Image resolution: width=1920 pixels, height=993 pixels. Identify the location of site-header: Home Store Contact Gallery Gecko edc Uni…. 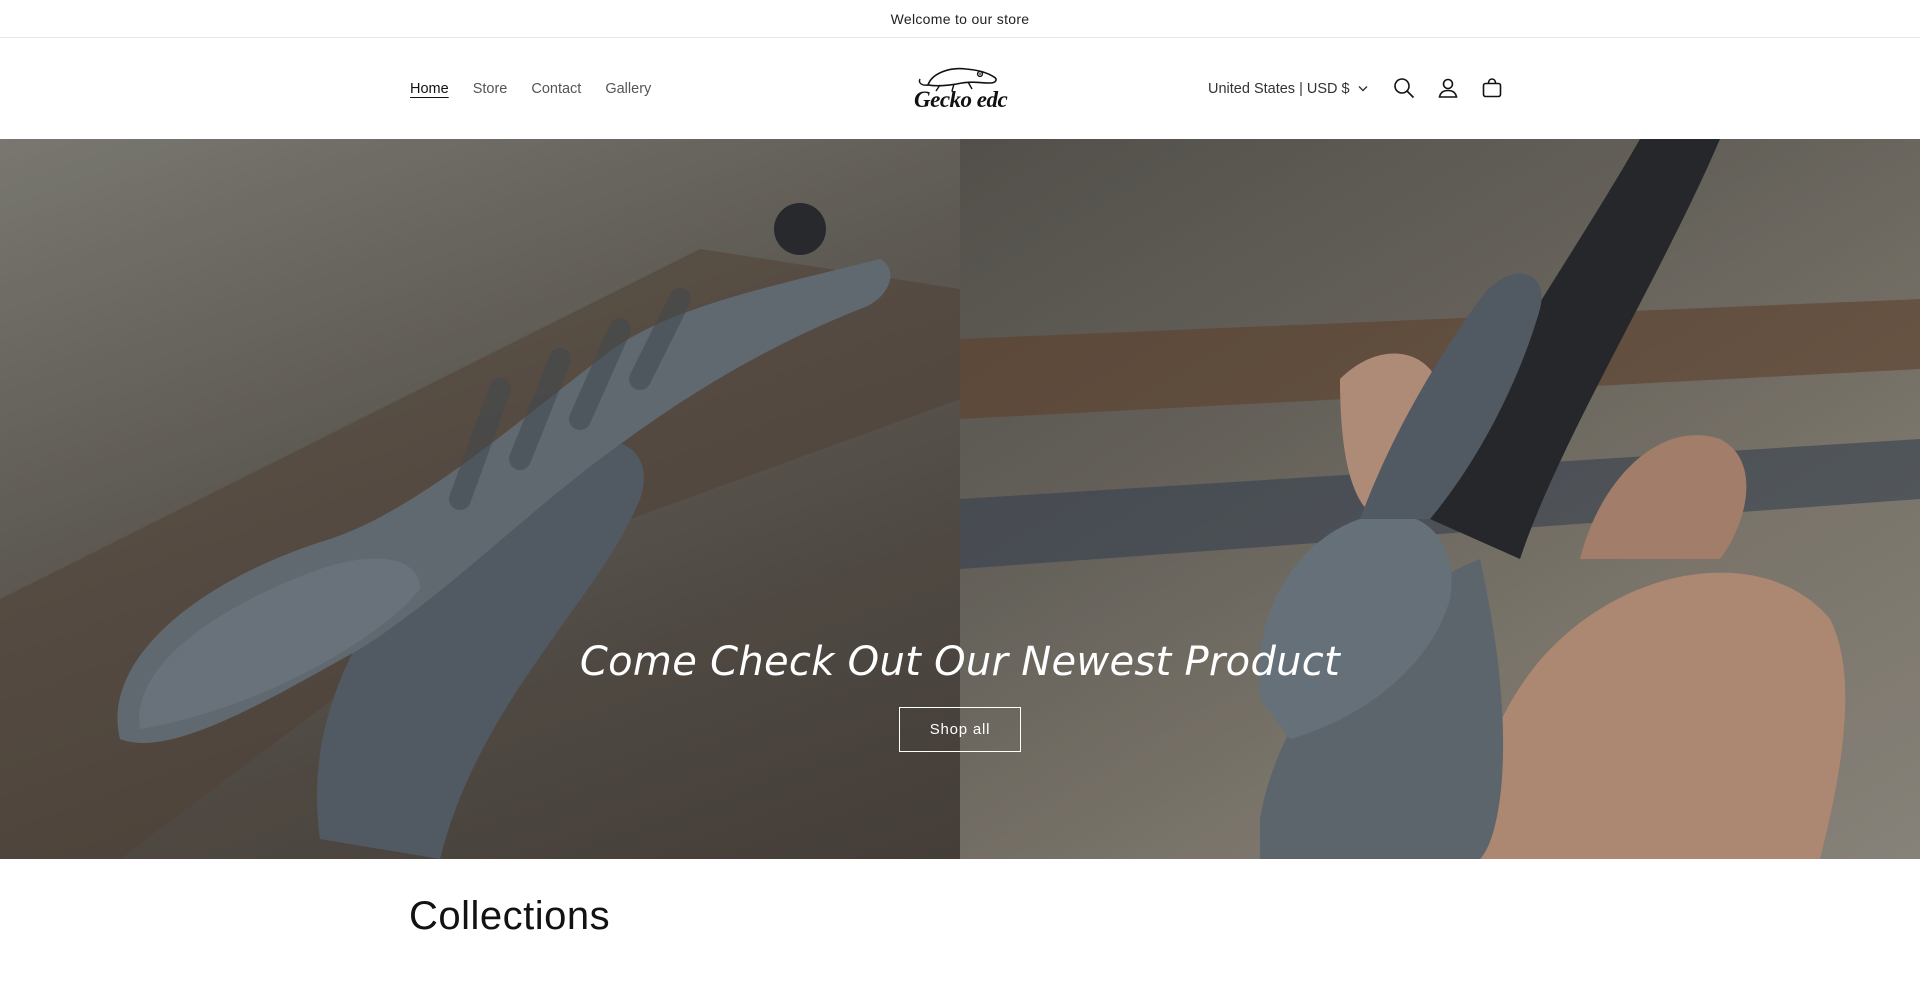
(960, 88).